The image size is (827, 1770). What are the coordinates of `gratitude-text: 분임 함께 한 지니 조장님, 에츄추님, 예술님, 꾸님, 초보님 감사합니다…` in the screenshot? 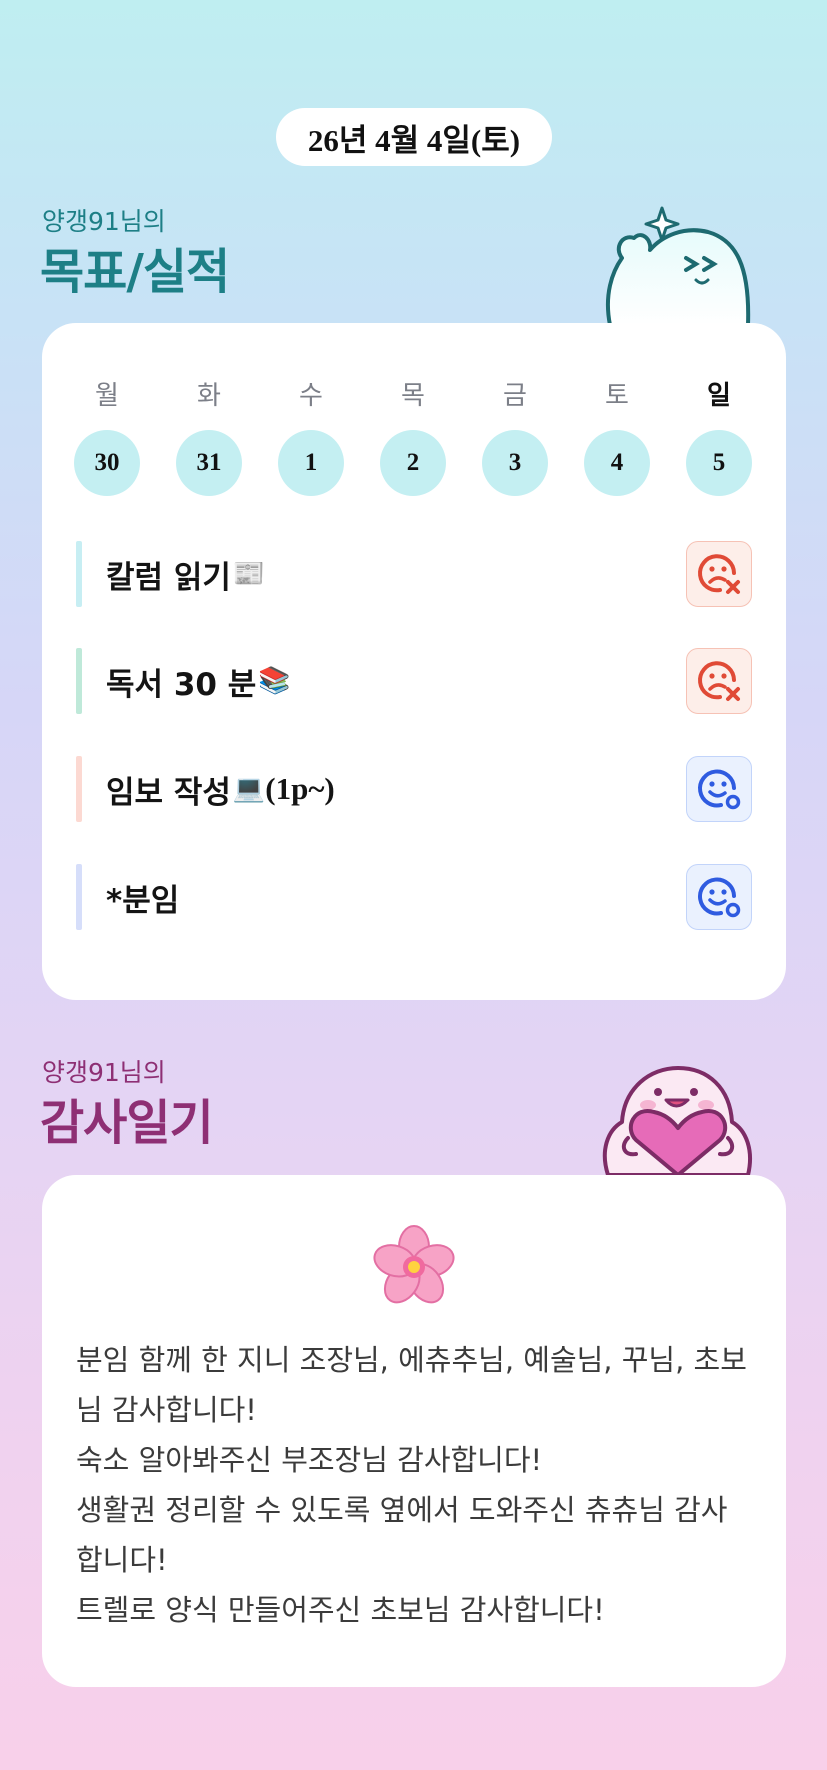 It's located at (411, 1485).